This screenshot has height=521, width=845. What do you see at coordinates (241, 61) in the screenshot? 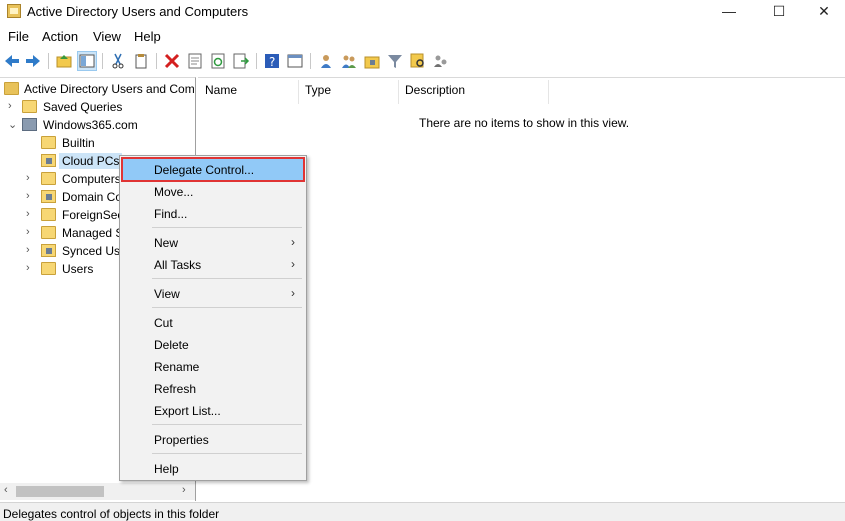
I see `export-icon` at bounding box center [241, 61].